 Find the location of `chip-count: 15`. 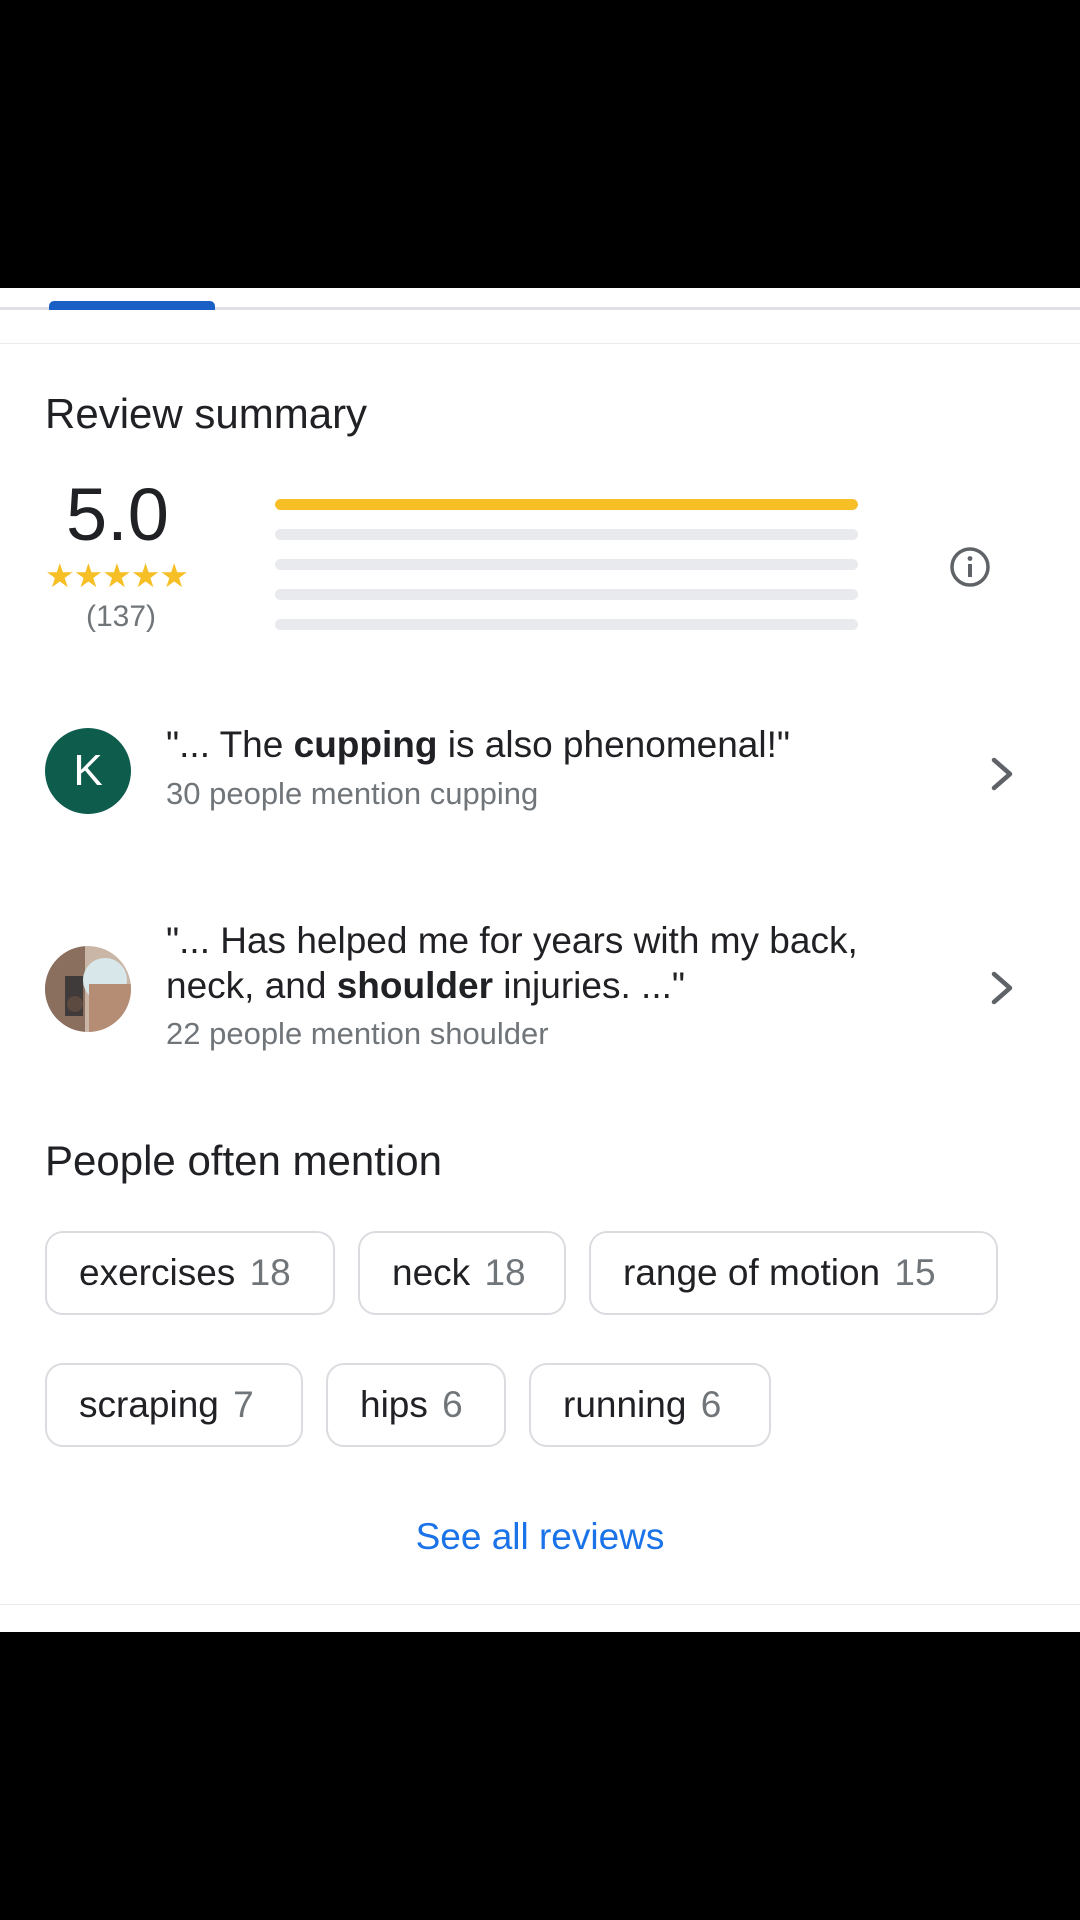

chip-count: 15 is located at coordinates (915, 1272).